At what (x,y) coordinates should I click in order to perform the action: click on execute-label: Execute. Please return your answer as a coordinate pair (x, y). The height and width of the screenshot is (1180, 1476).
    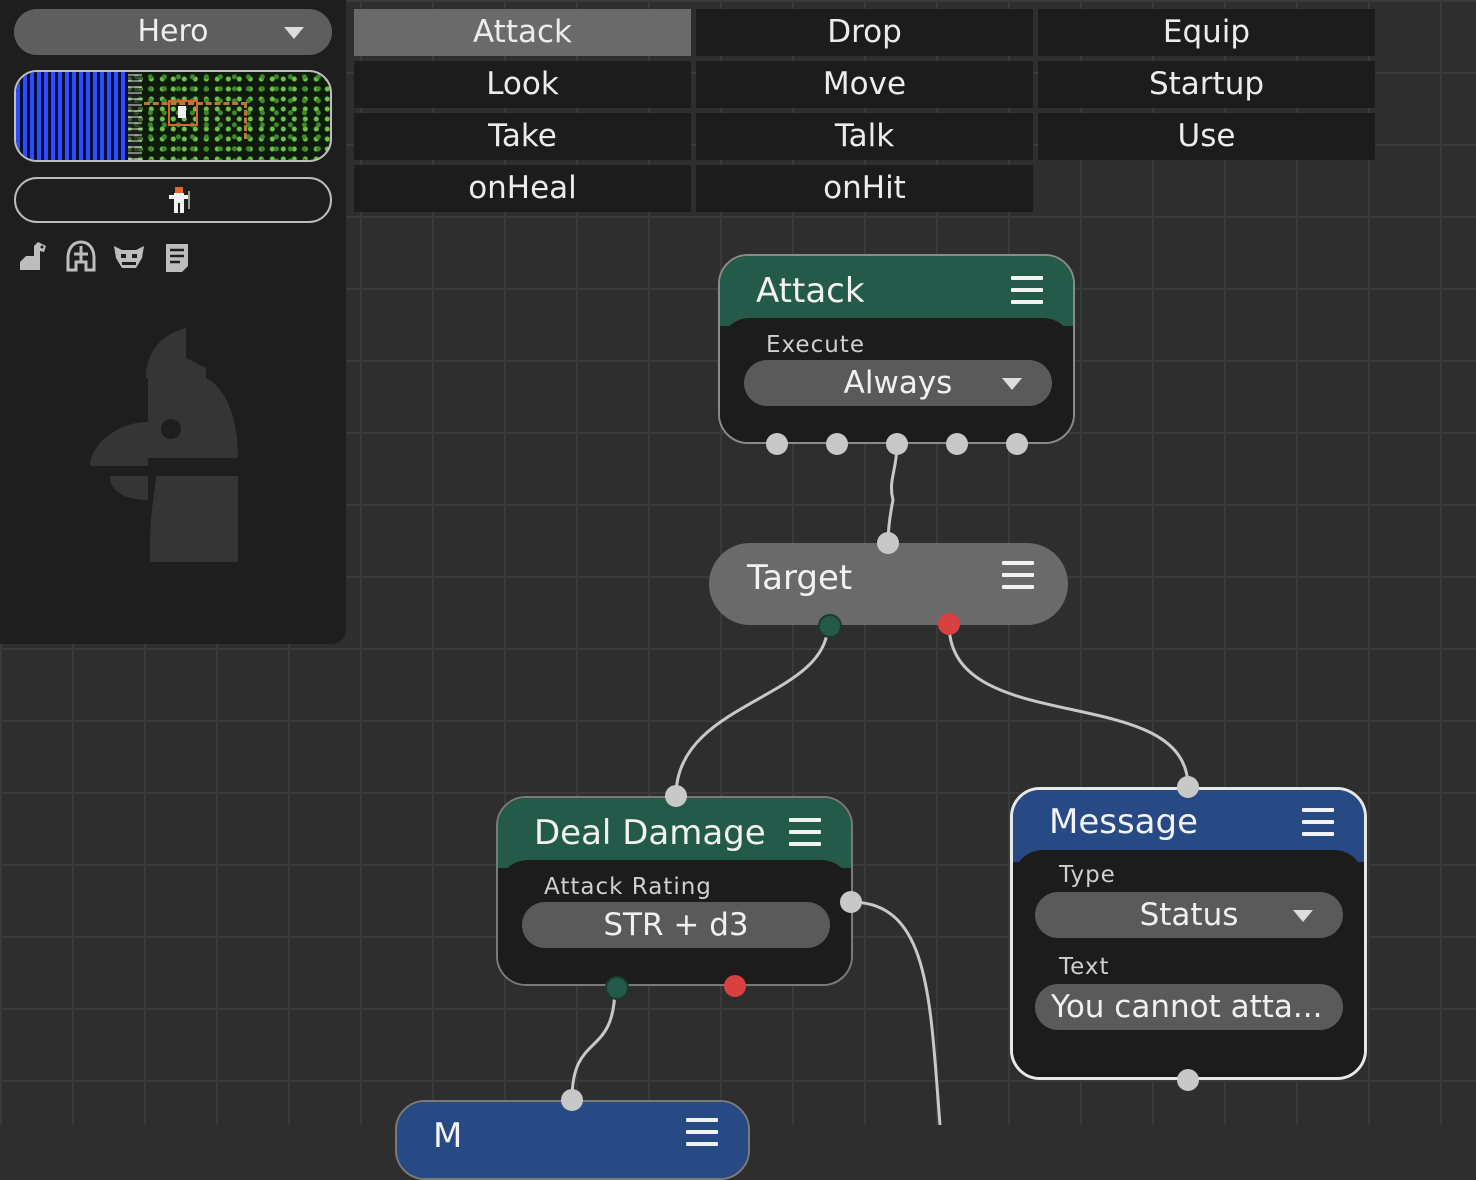
    Looking at the image, I should click on (815, 345).